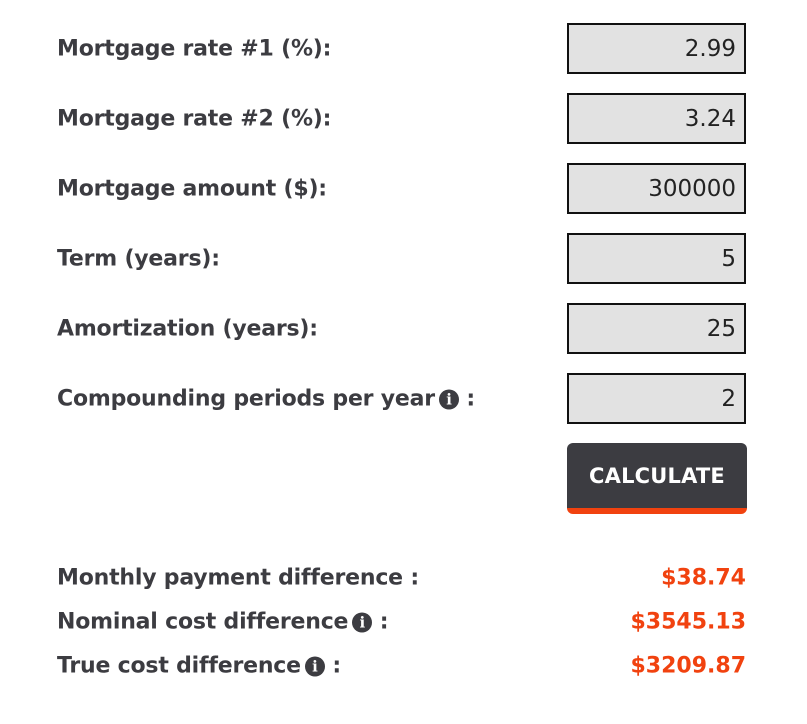 The width and height of the screenshot is (807, 724). I want to click on amount-label: Mortgage amount ($):, so click(192, 189).